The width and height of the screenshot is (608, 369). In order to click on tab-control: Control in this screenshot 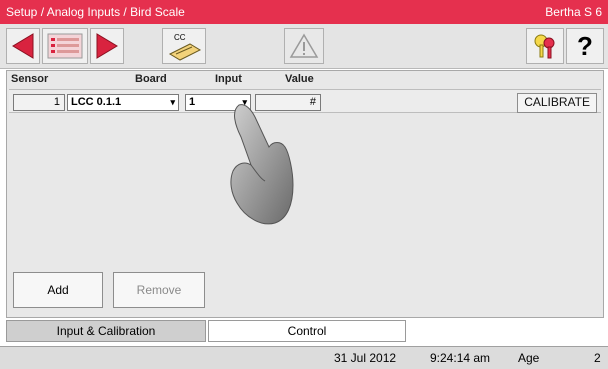, I will do `click(307, 331)`.